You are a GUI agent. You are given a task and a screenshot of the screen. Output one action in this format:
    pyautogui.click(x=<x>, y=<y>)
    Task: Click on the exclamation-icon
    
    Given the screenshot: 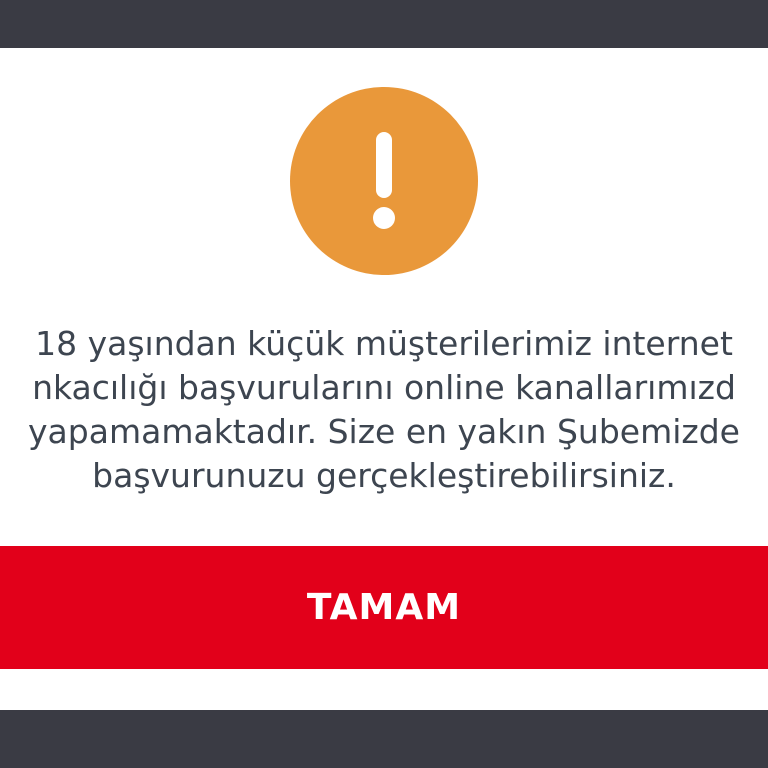 What is the action you would take?
    pyautogui.click(x=384, y=181)
    